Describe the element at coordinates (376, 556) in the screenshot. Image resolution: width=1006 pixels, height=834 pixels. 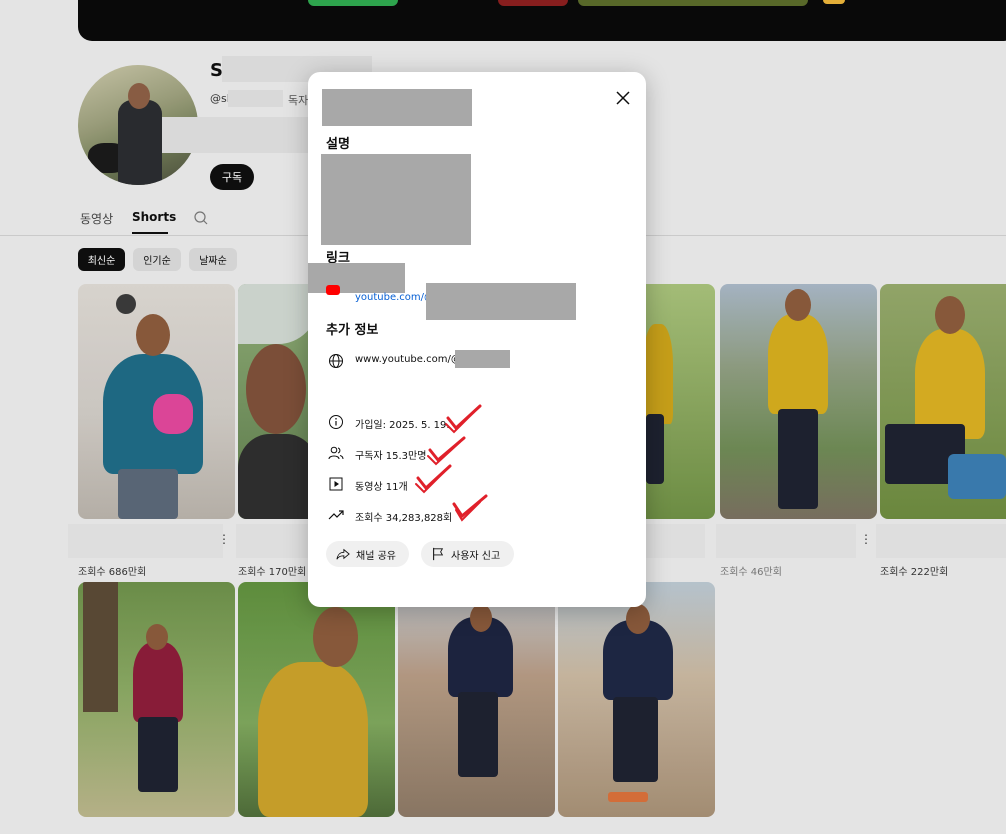
I see `share-channel-label: 채널 공유` at that location.